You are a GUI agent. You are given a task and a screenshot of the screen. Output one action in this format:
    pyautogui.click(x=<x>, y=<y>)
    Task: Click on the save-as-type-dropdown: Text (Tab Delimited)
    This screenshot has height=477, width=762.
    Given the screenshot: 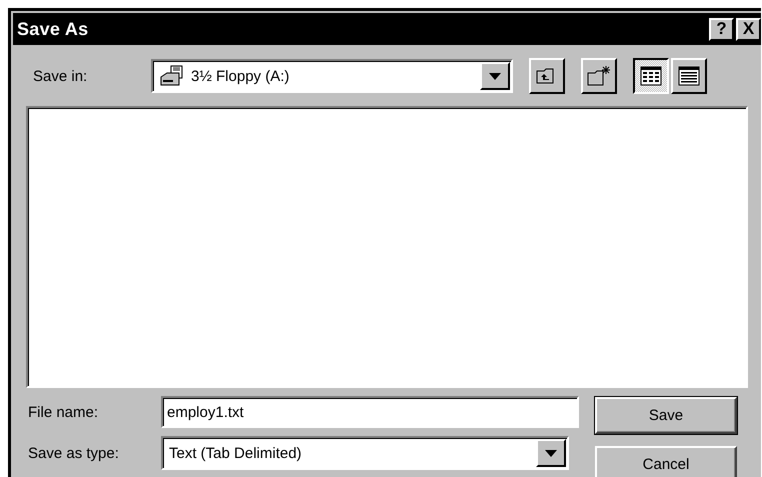 What is the action you would take?
    pyautogui.click(x=365, y=453)
    